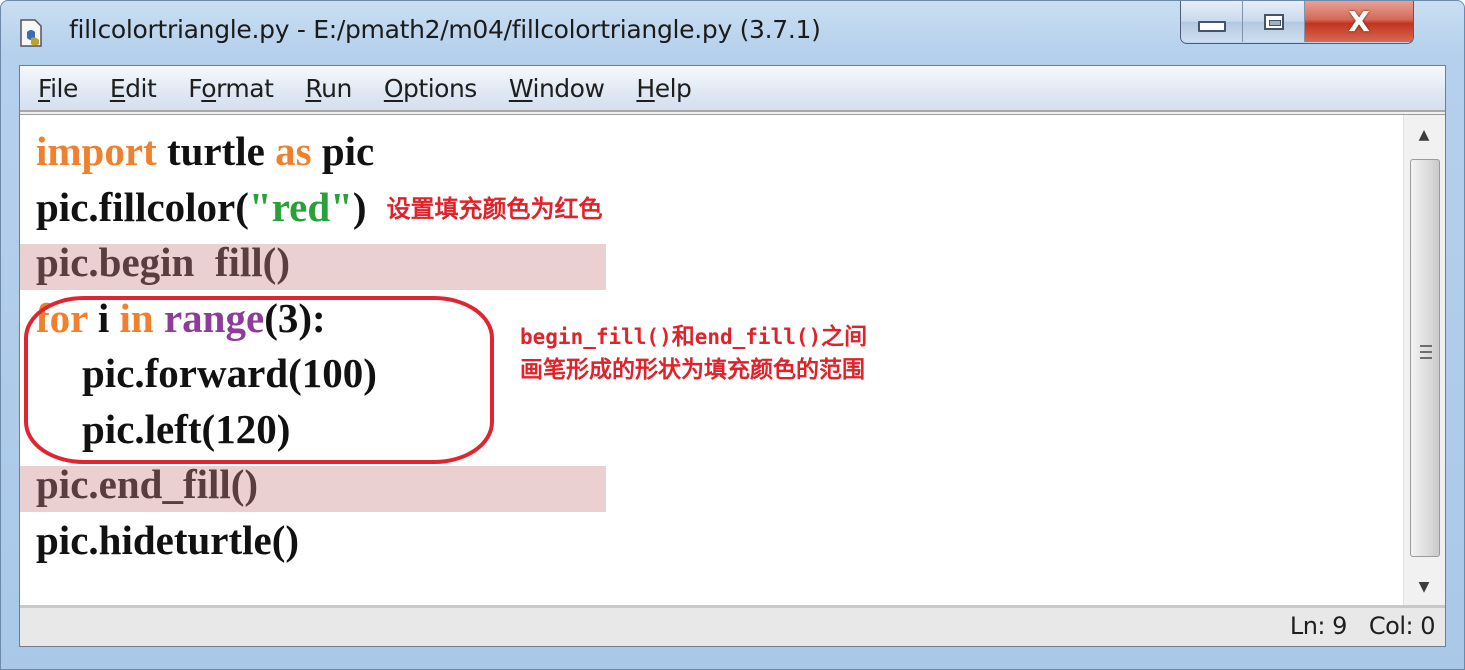  What do you see at coordinates (168, 539) in the screenshot?
I see `code-text: pic.hideturtle()` at bounding box center [168, 539].